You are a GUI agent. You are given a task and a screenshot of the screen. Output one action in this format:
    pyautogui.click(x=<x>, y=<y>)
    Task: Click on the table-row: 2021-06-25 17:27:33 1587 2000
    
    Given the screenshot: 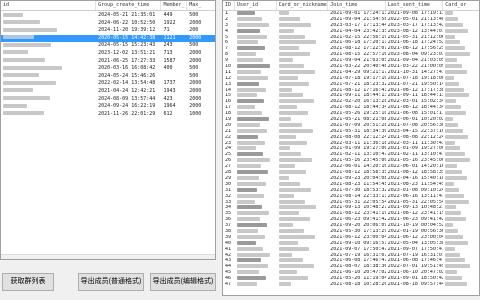 What is the action you would take?
    pyautogui.click(x=108, y=62)
    